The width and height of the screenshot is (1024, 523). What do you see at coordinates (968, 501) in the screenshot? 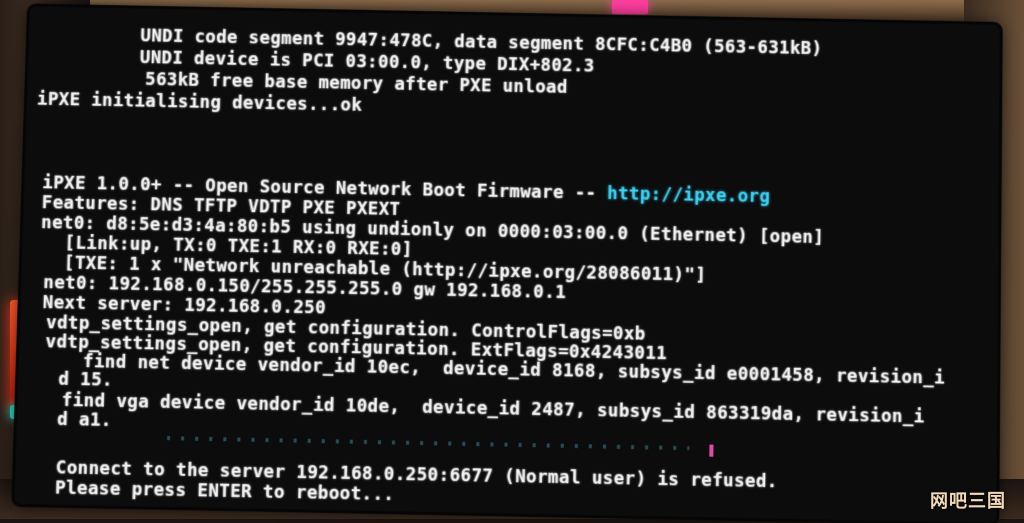
I see `watermark-logo: 网吧三国` at bounding box center [968, 501].